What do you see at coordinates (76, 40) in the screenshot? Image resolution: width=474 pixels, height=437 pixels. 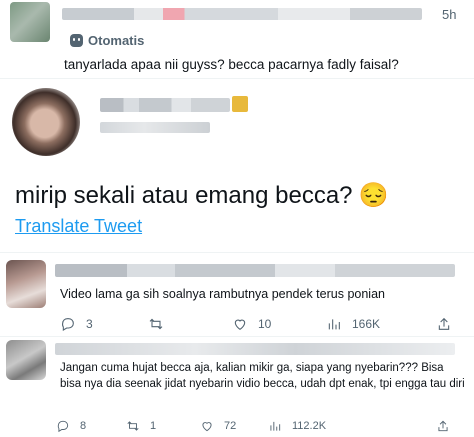 I see `robot-icon` at bounding box center [76, 40].